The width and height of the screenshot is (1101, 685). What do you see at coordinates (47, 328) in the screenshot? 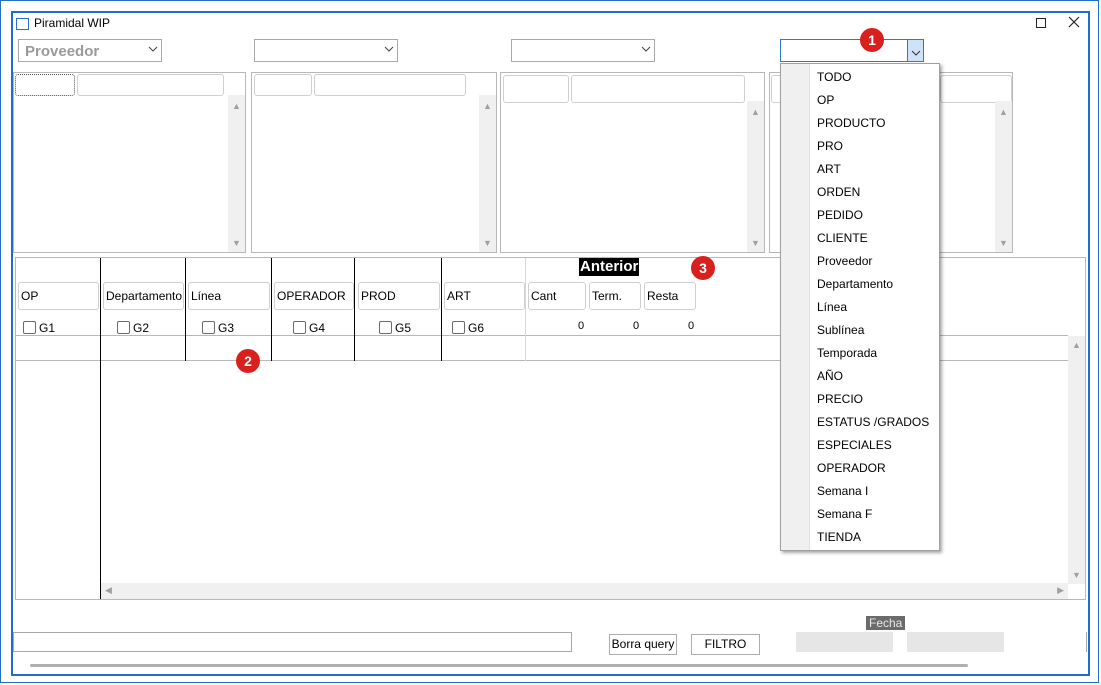
I see `group-checkbox-label: G1` at bounding box center [47, 328].